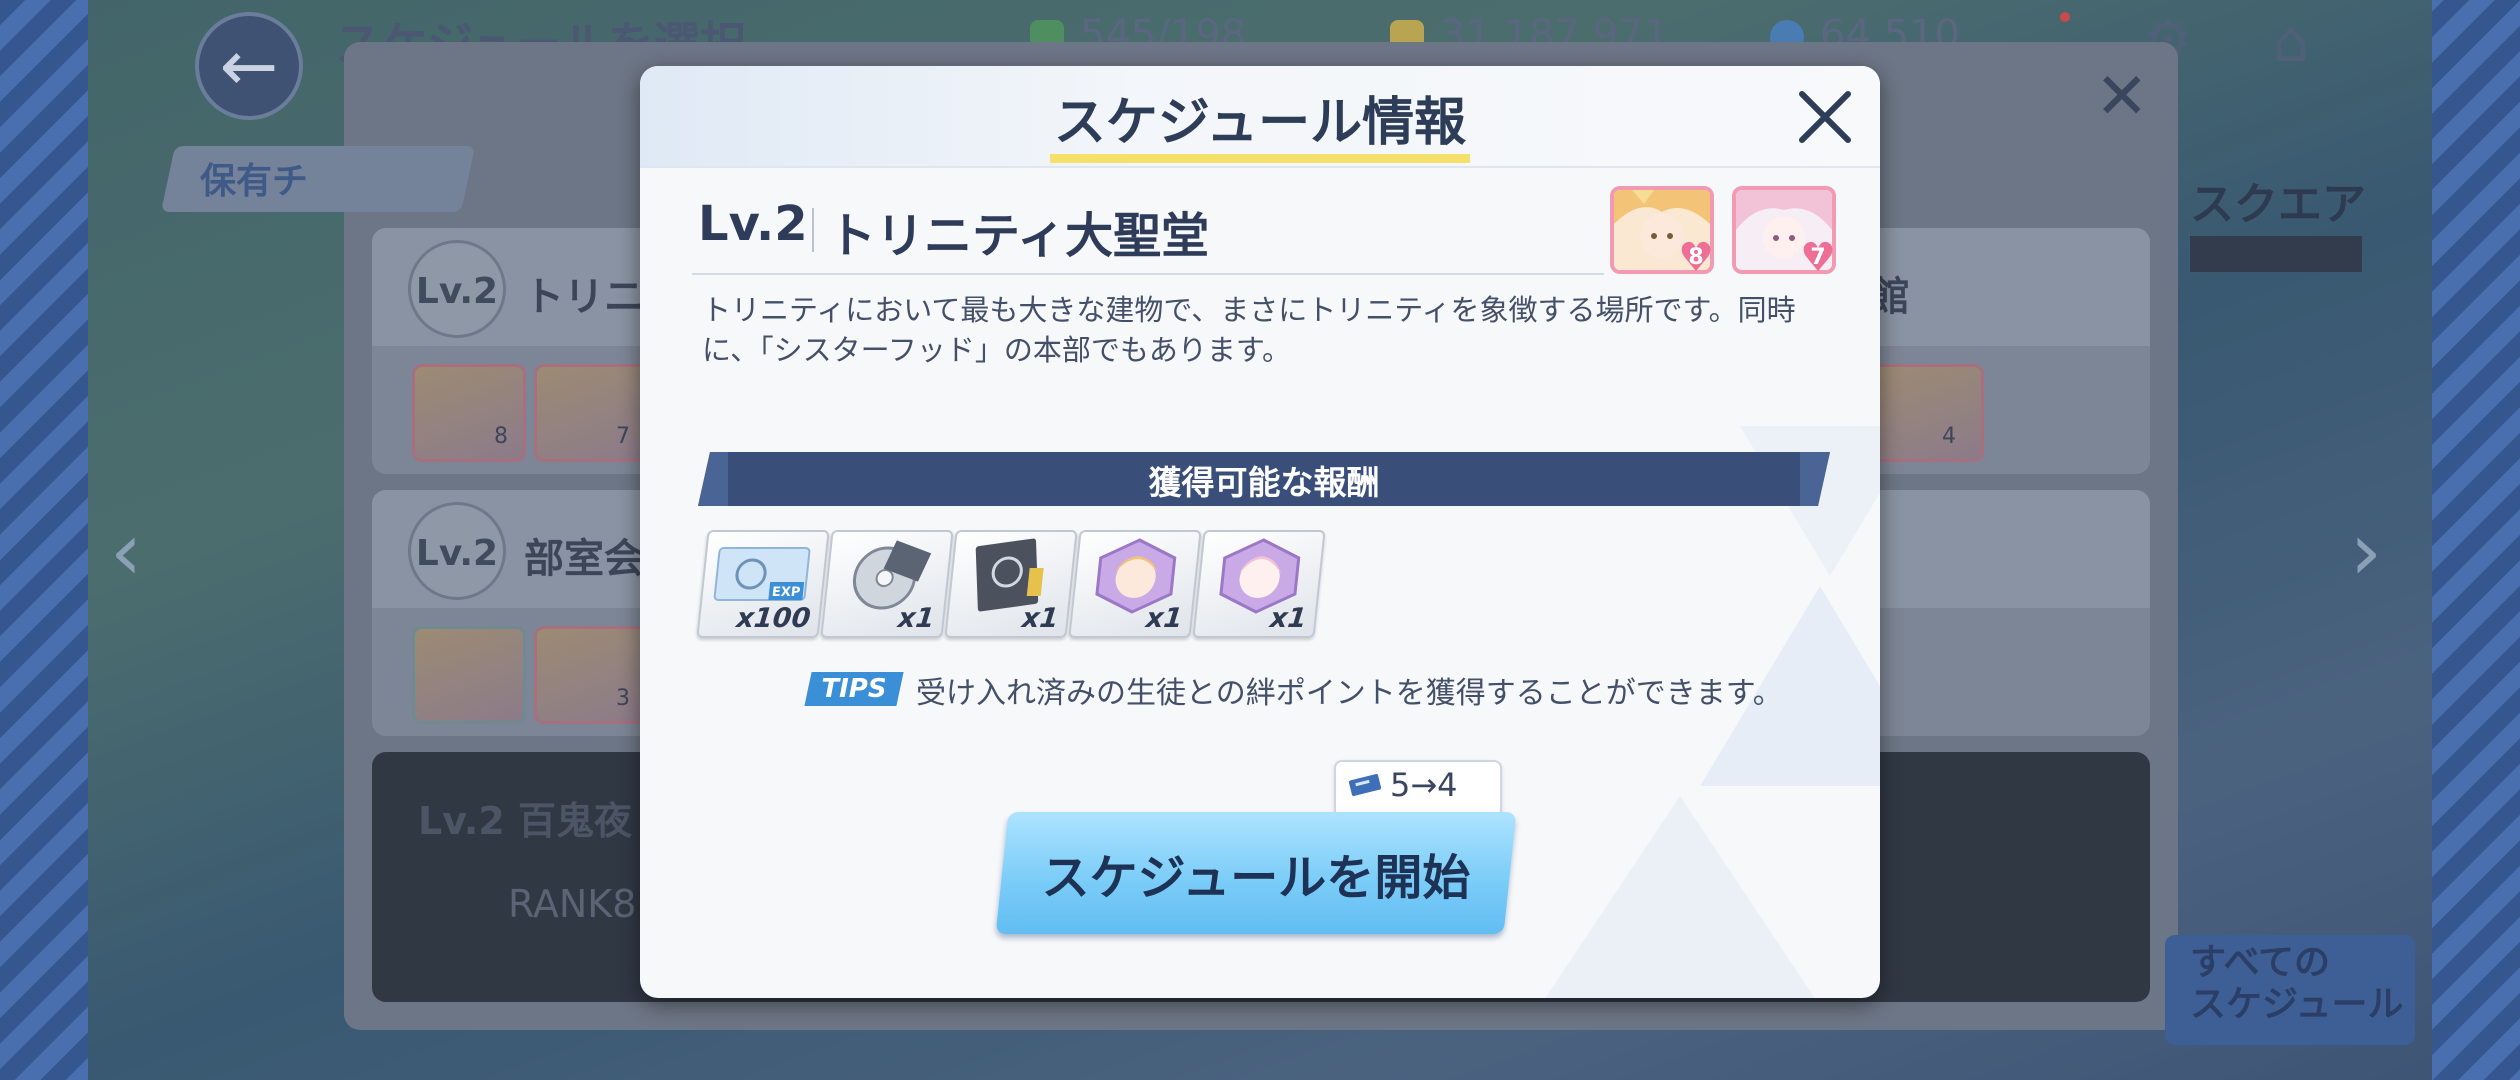 Image resolution: width=2520 pixels, height=1080 pixels. I want to click on modal-title: スケジュール情報, so click(1260, 123).